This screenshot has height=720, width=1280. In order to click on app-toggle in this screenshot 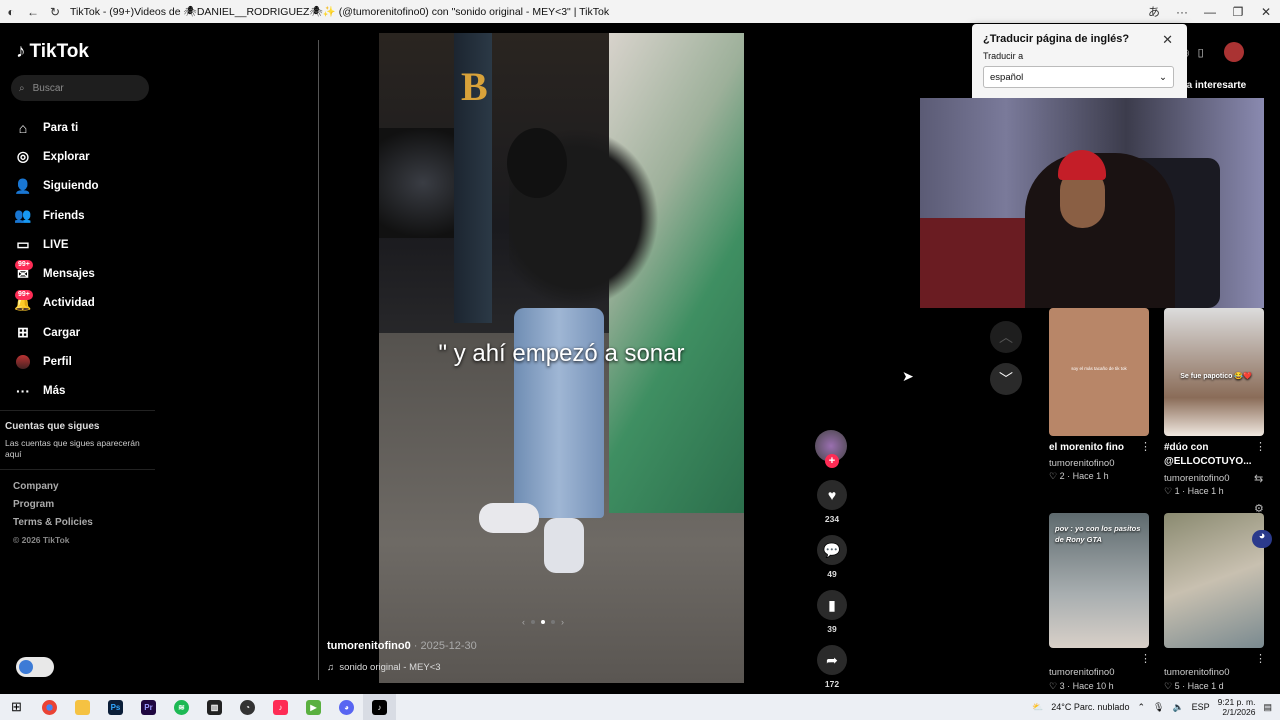, I will do `click(35, 667)`.